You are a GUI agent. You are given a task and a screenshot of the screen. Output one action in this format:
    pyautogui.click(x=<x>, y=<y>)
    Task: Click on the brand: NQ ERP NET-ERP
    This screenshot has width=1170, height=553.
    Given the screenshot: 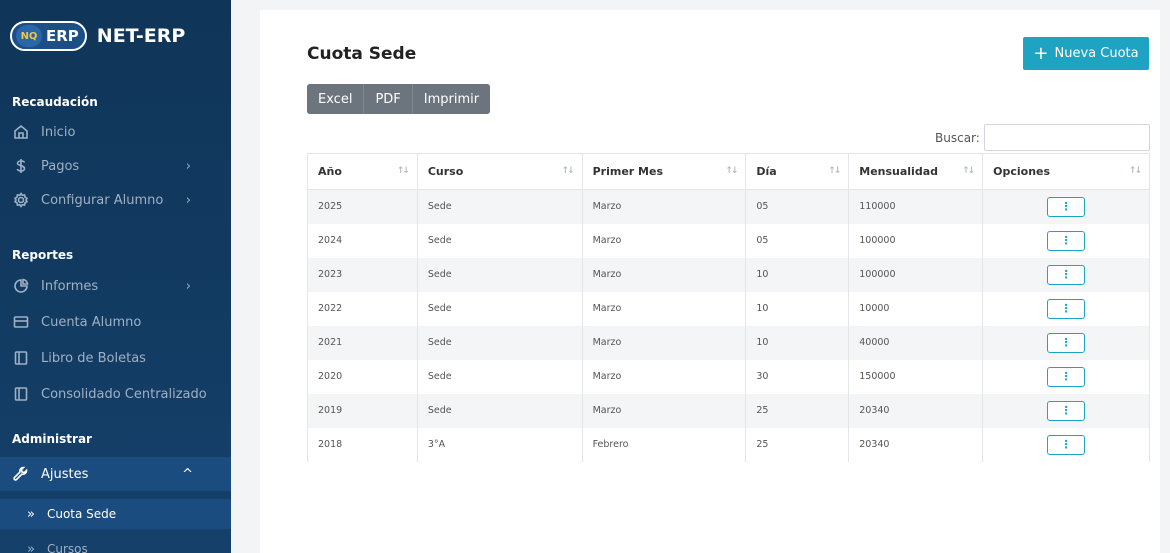 What is the action you would take?
    pyautogui.click(x=97, y=36)
    